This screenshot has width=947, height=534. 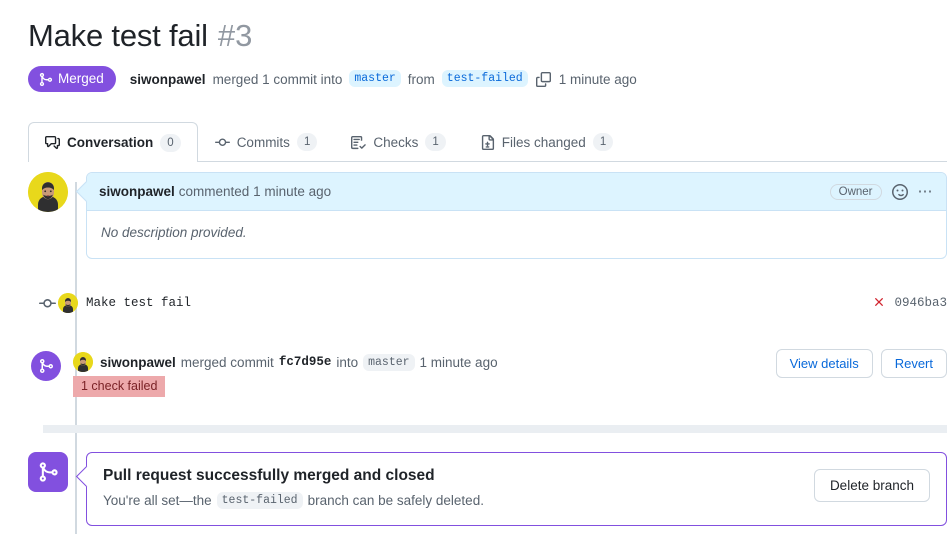 I want to click on commit-message: Make test fail, so click(x=138, y=303).